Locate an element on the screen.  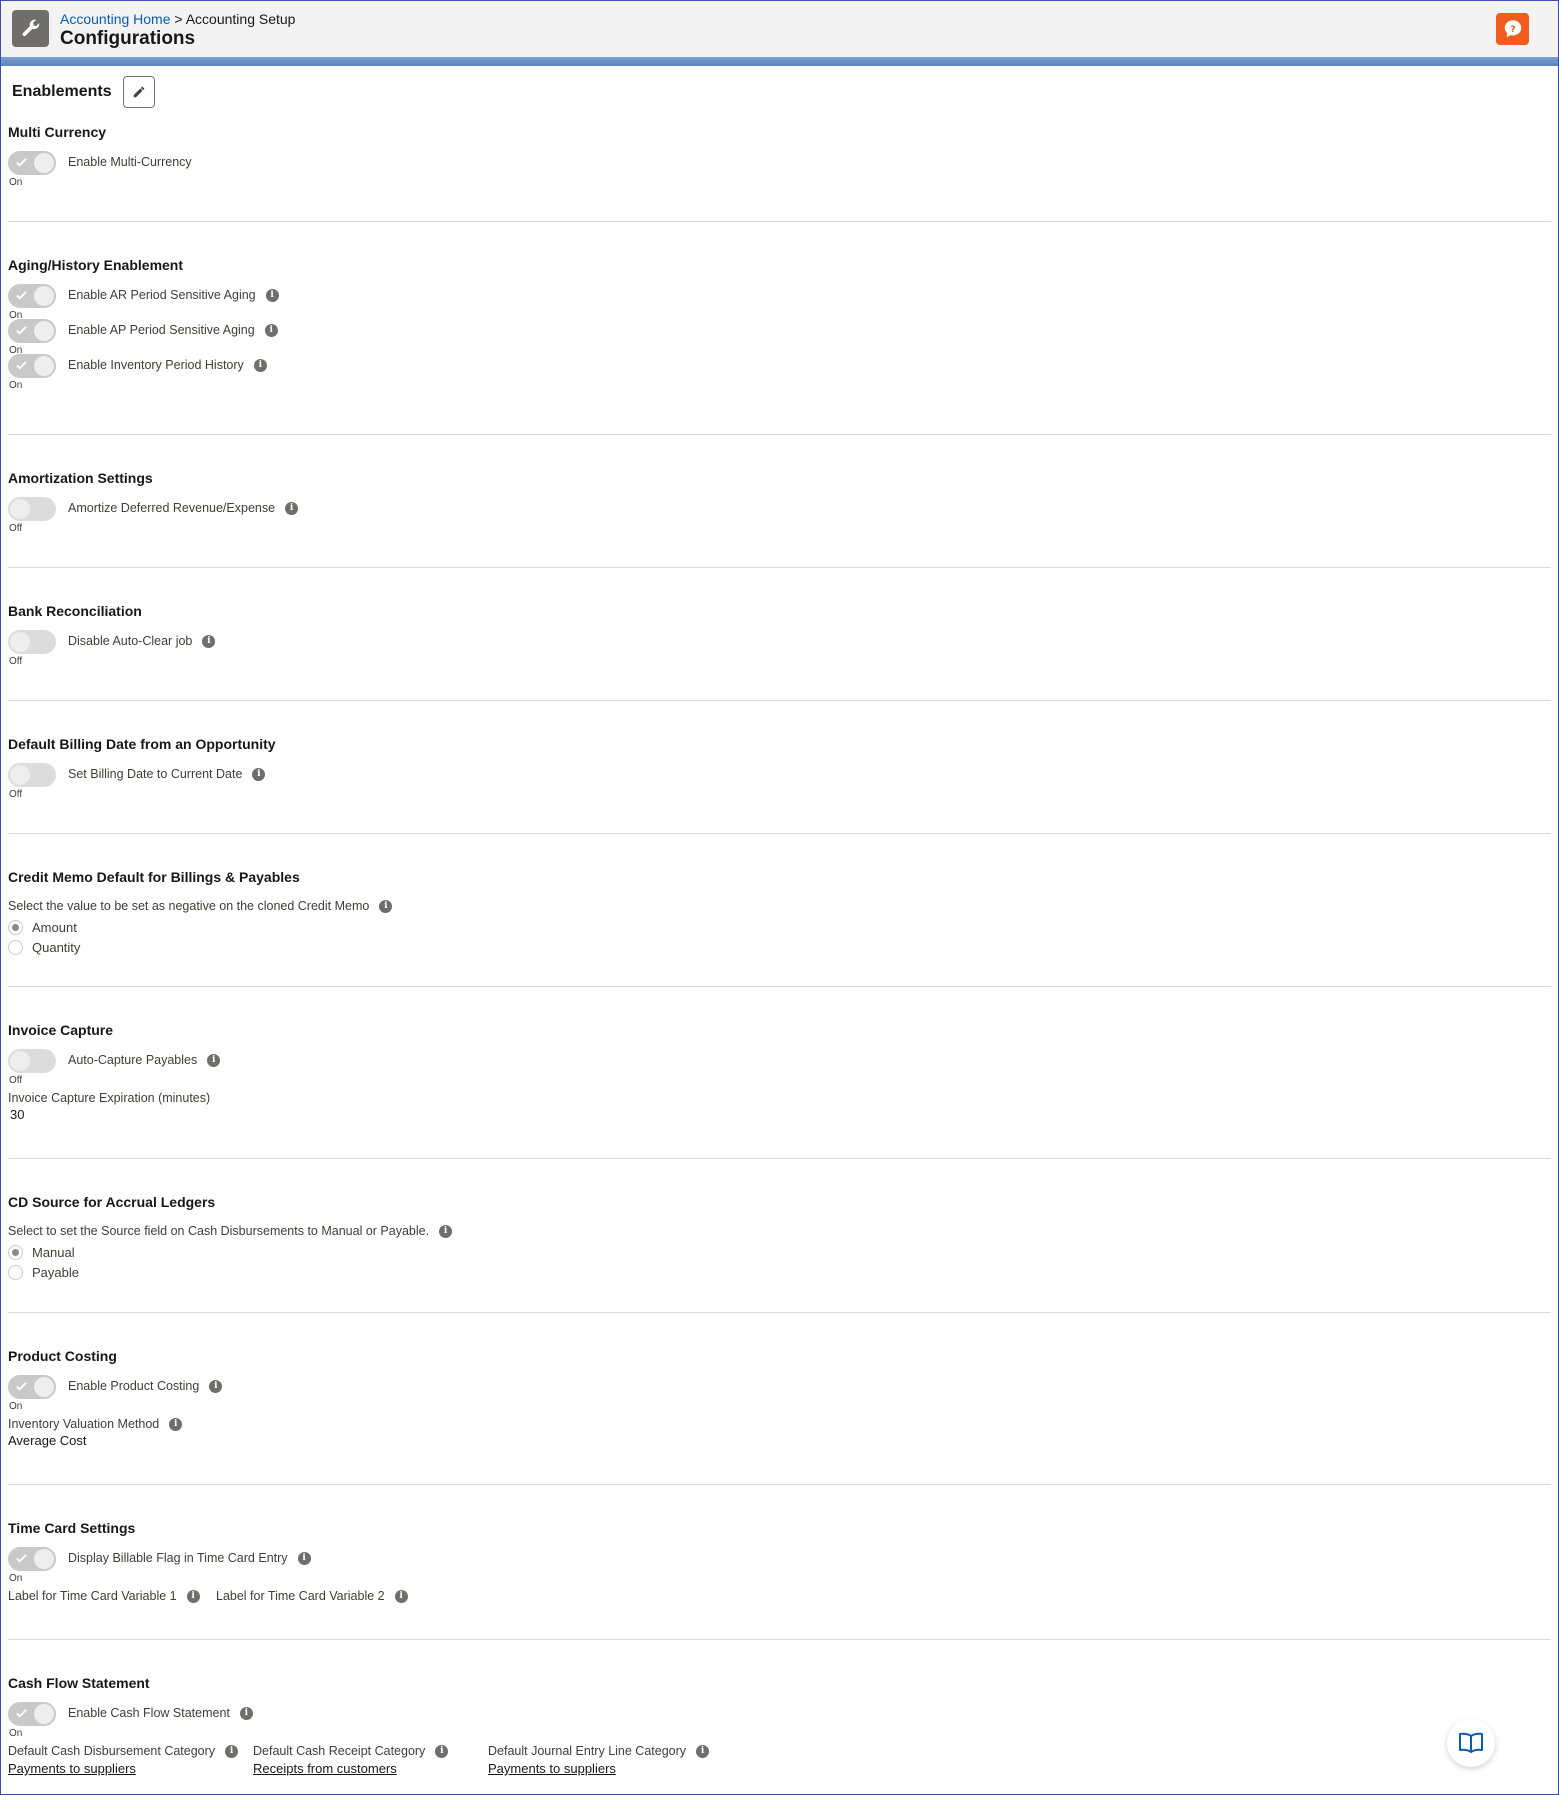
toggle-label-wrap: Enable AR Period Sensitive Aging i is located at coordinates (173, 295).